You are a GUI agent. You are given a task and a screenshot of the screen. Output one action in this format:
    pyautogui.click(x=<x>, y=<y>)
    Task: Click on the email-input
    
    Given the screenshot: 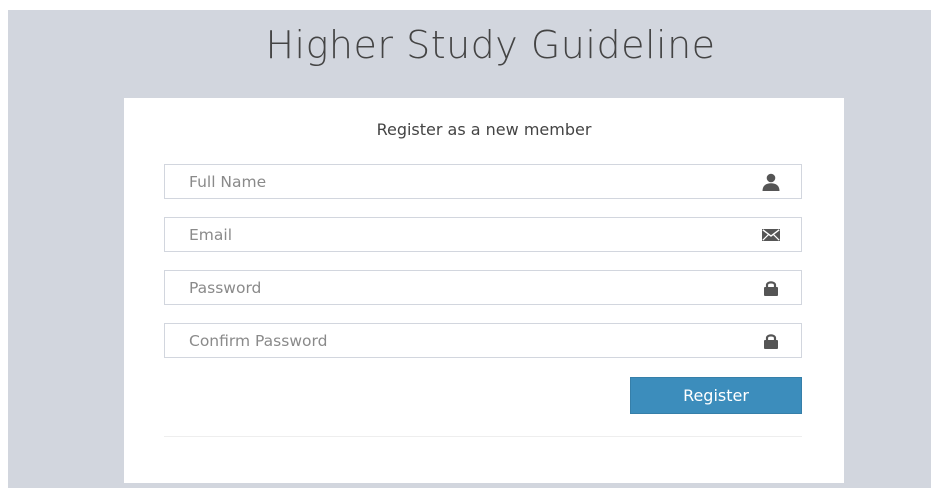 What is the action you would take?
    pyautogui.click(x=455, y=234)
    